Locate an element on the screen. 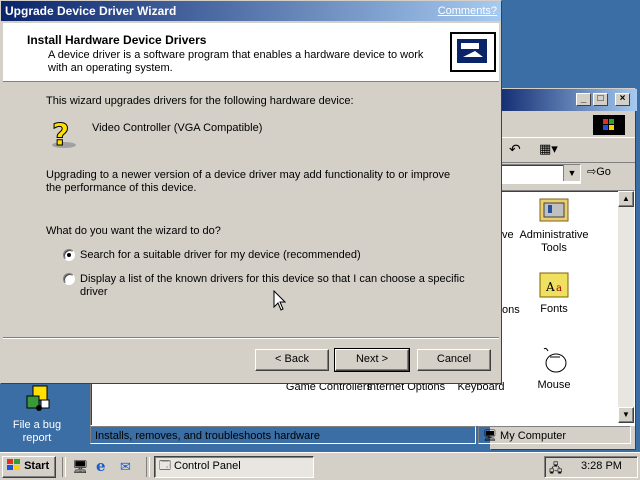 The height and width of the screenshot is (480, 640). cp-partial-label: ons is located at coordinates (511, 310).